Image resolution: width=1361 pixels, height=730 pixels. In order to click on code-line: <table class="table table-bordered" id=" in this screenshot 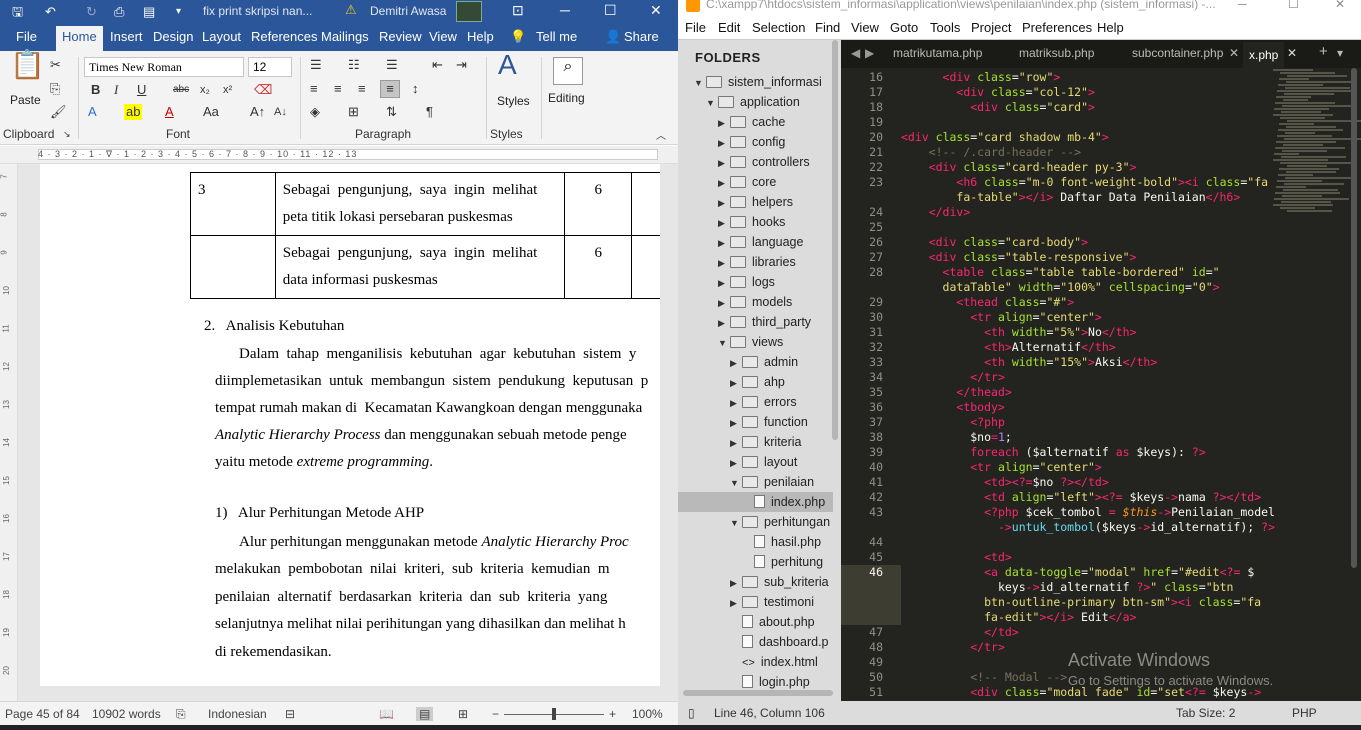, I will do `click(1060, 272)`.